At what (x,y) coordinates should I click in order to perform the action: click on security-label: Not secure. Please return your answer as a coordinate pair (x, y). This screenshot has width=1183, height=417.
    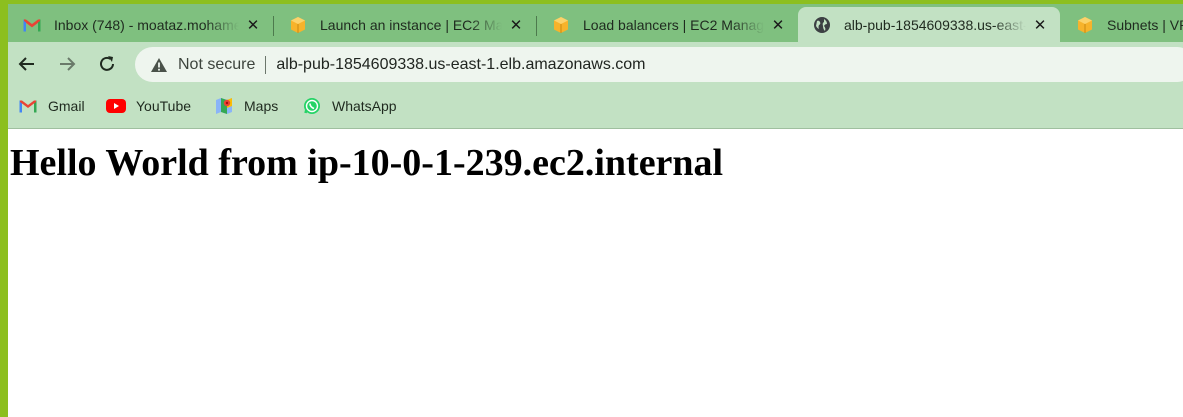
    Looking at the image, I should click on (216, 65).